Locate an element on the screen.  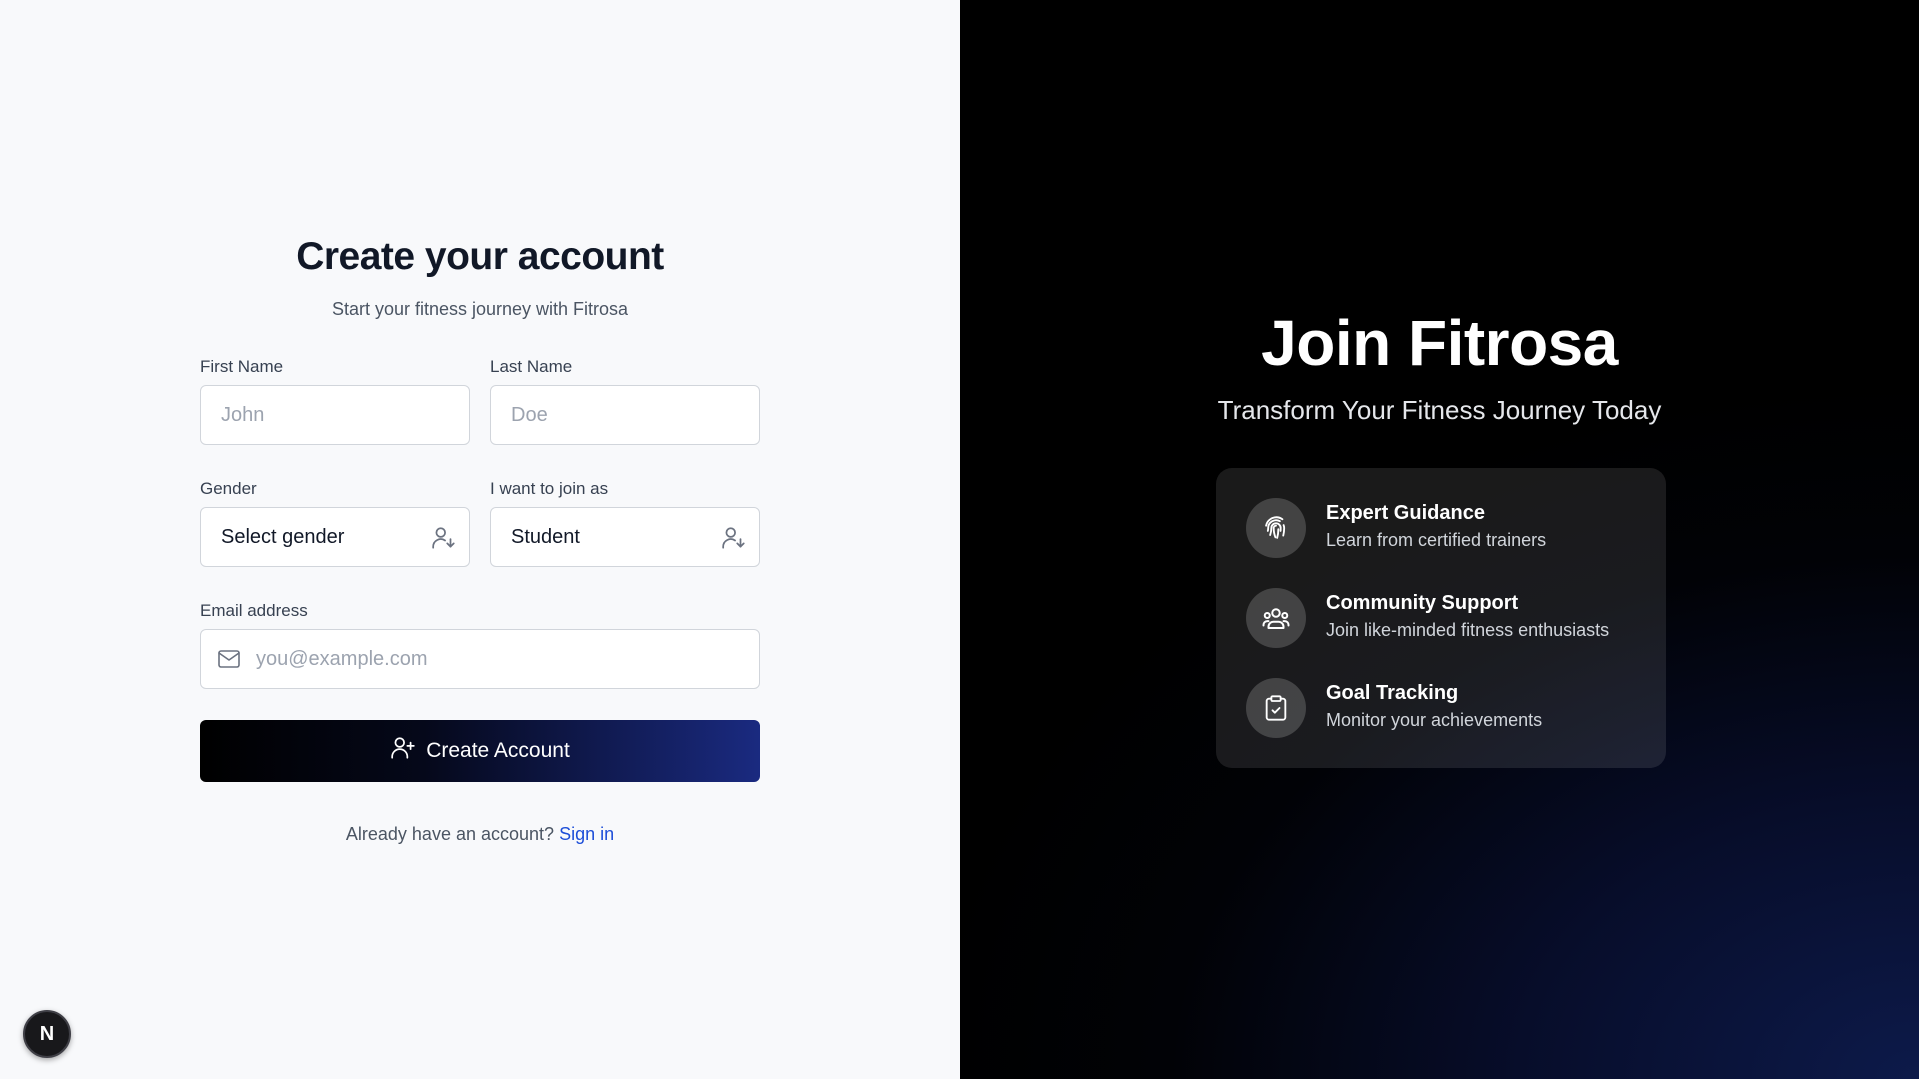
create-account-button: Create Account is located at coordinates (480, 751).